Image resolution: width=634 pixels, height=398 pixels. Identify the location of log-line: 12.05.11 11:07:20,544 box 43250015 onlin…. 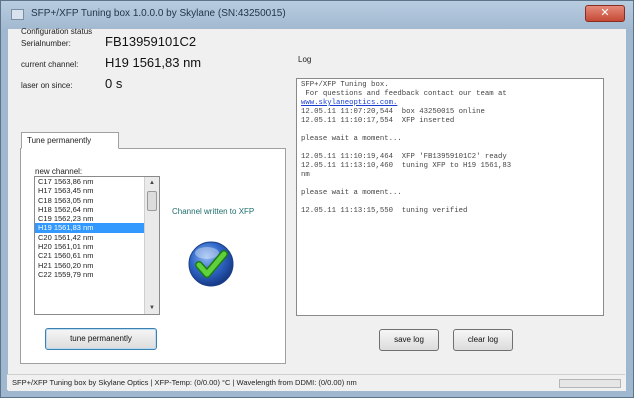
(393, 112).